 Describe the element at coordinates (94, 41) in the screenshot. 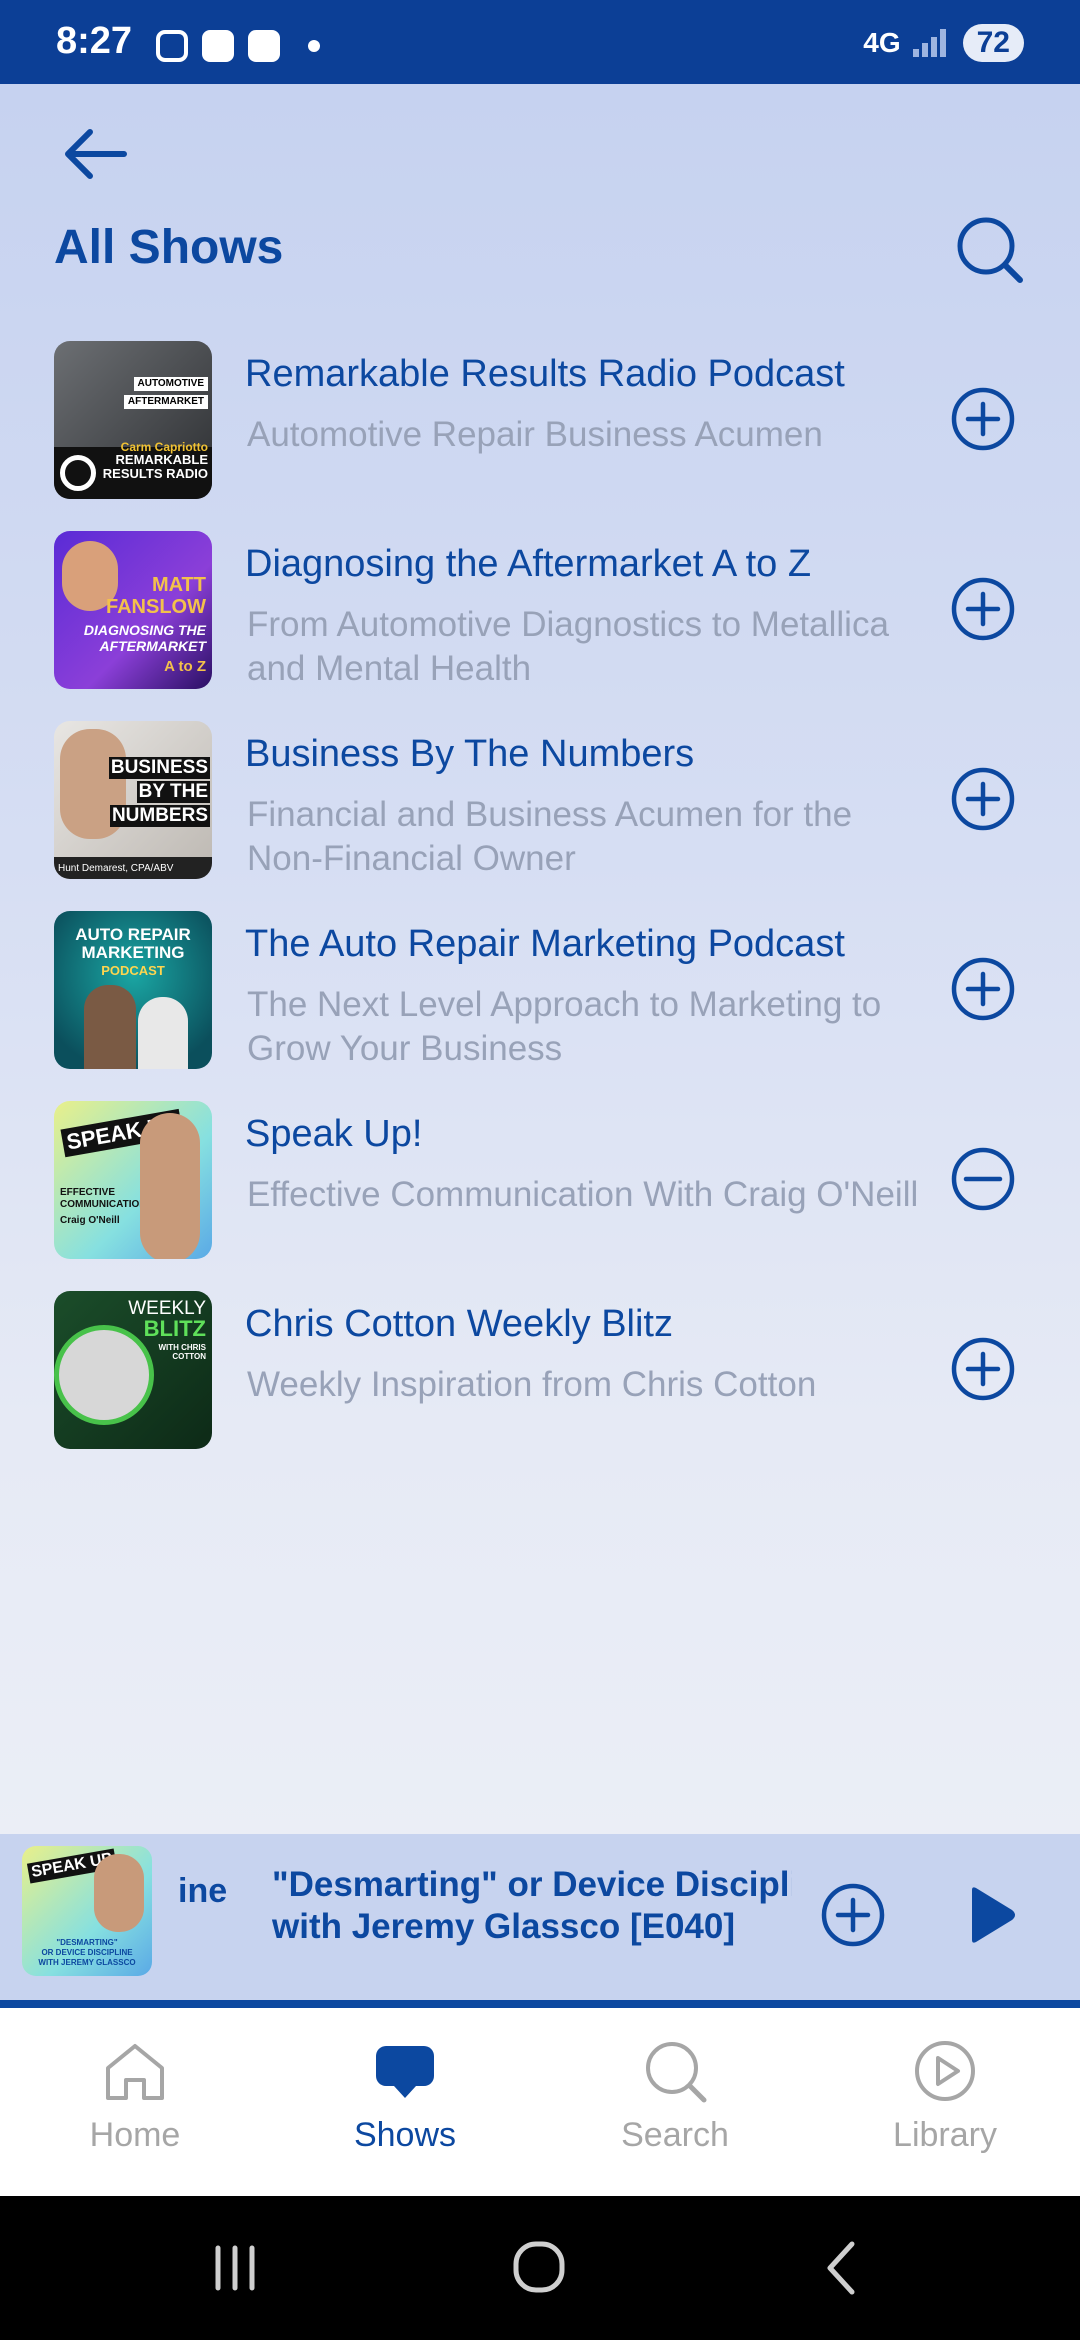

I see `status-time: 8:27` at that location.